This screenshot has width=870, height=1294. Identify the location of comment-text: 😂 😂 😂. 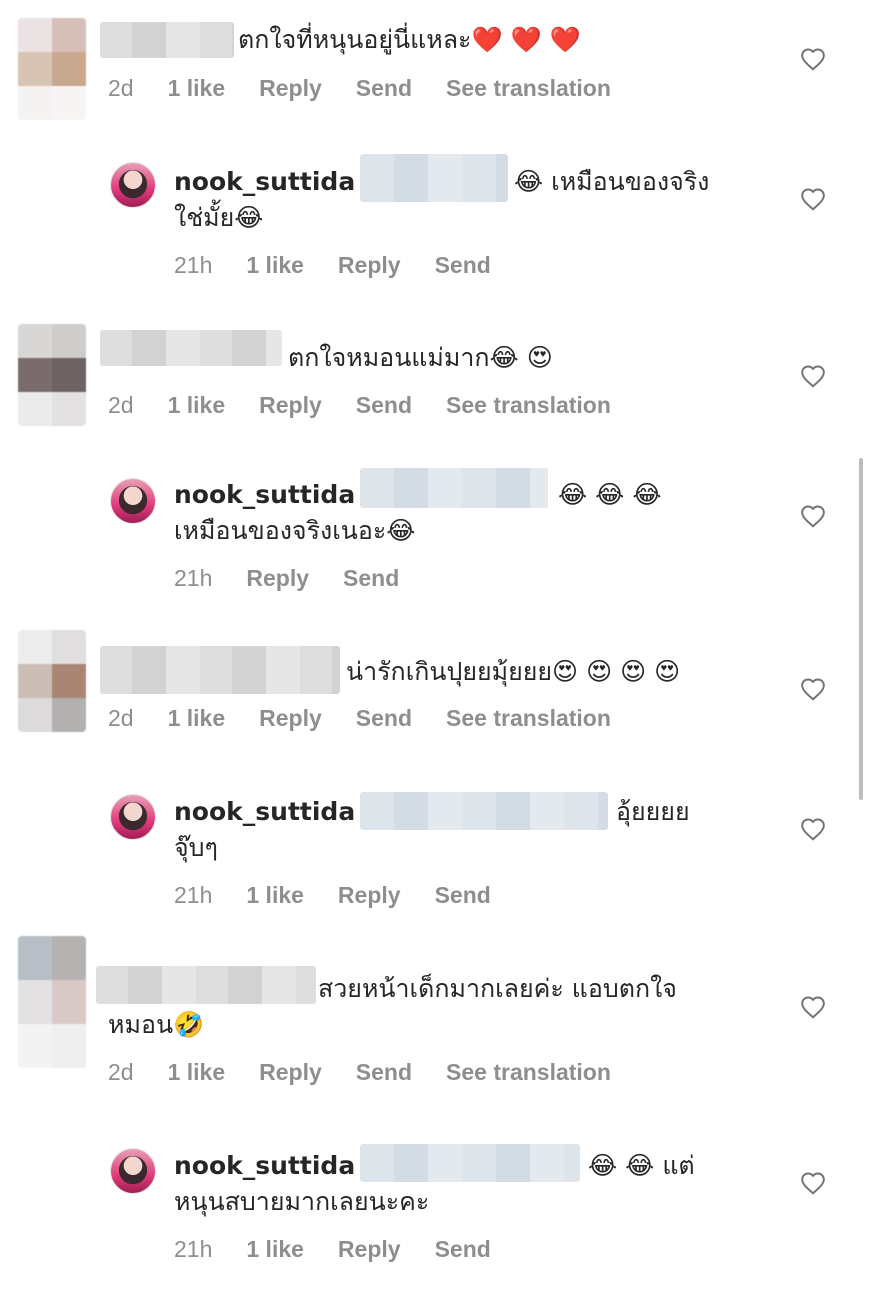
(610, 494).